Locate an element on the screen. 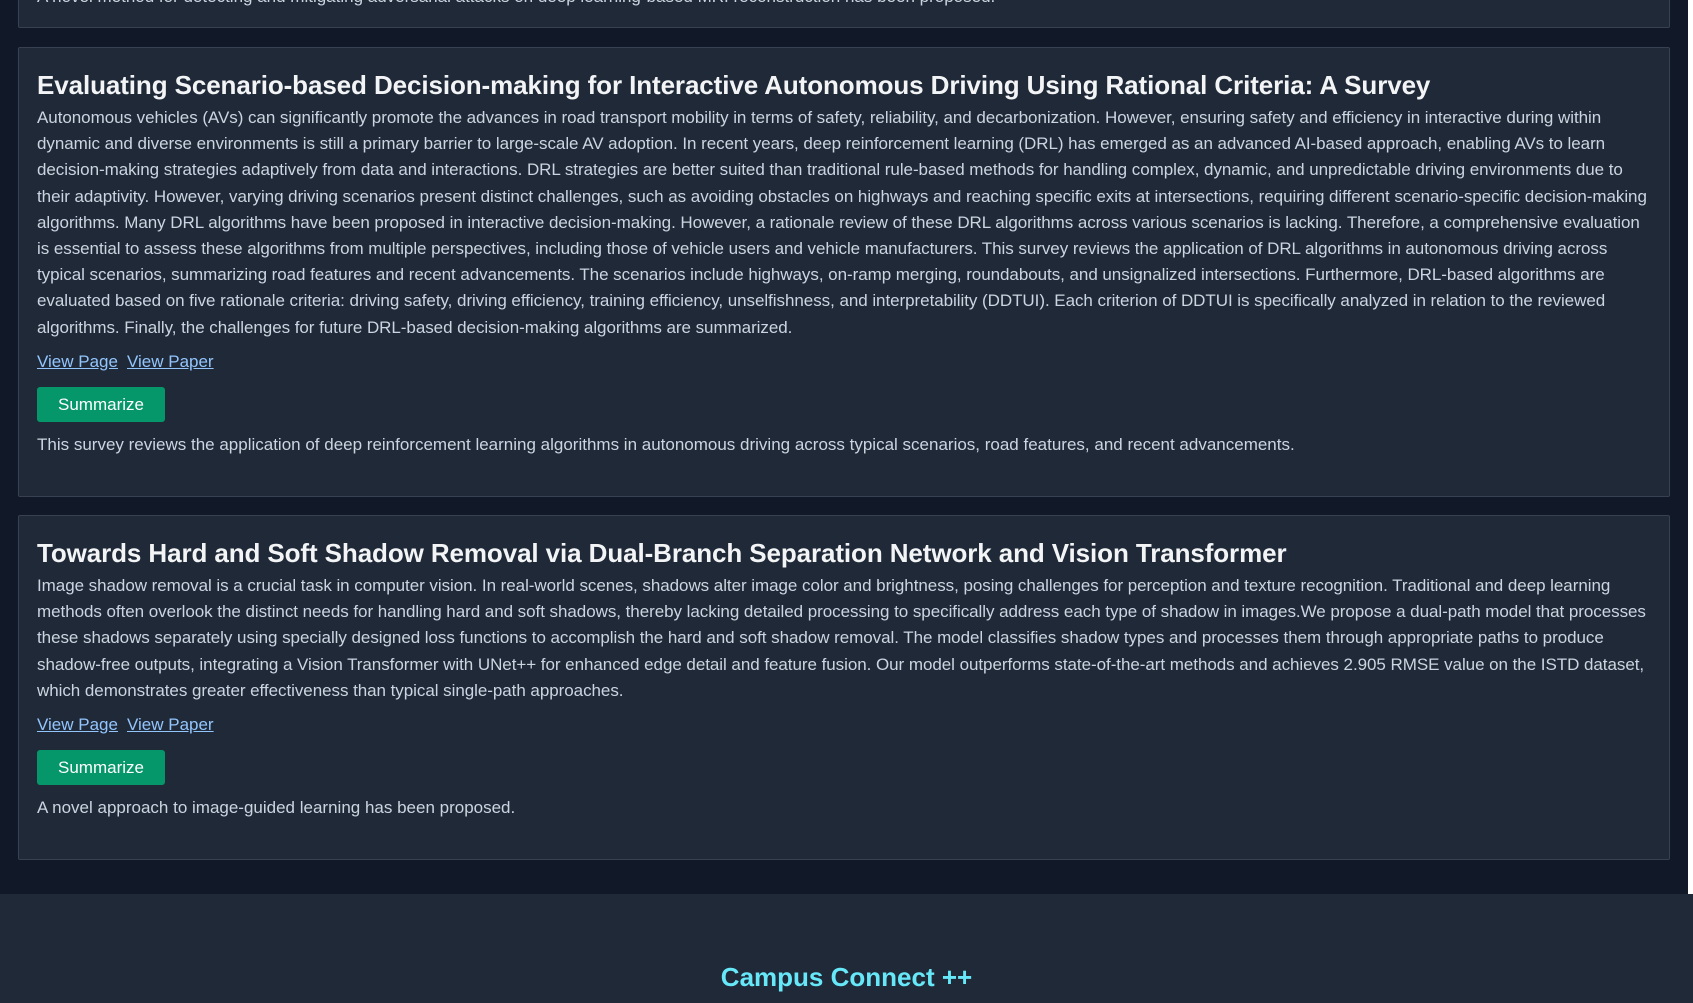  site-footer: Campus Connect ++ is located at coordinates (846, 948).